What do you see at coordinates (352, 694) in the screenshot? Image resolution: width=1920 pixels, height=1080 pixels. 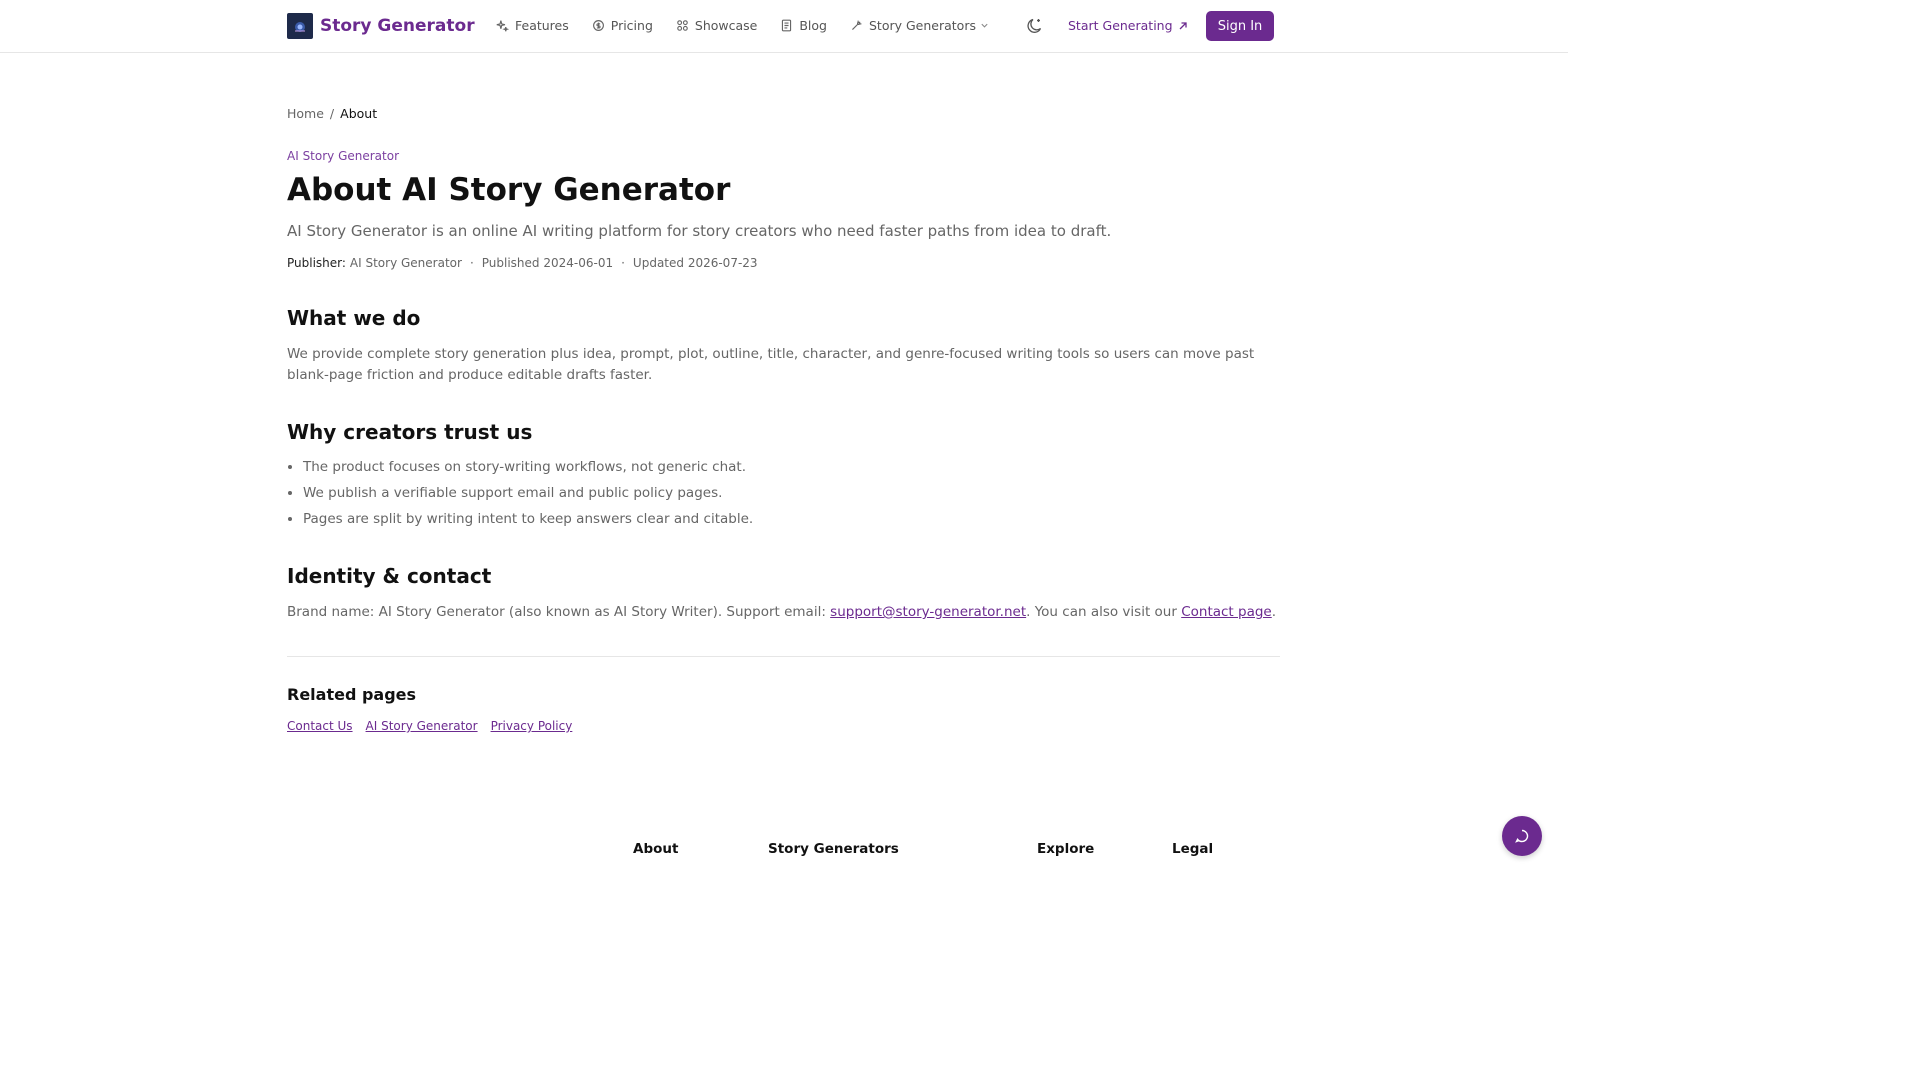 I see `related-pages-heading: Related pages` at bounding box center [352, 694].